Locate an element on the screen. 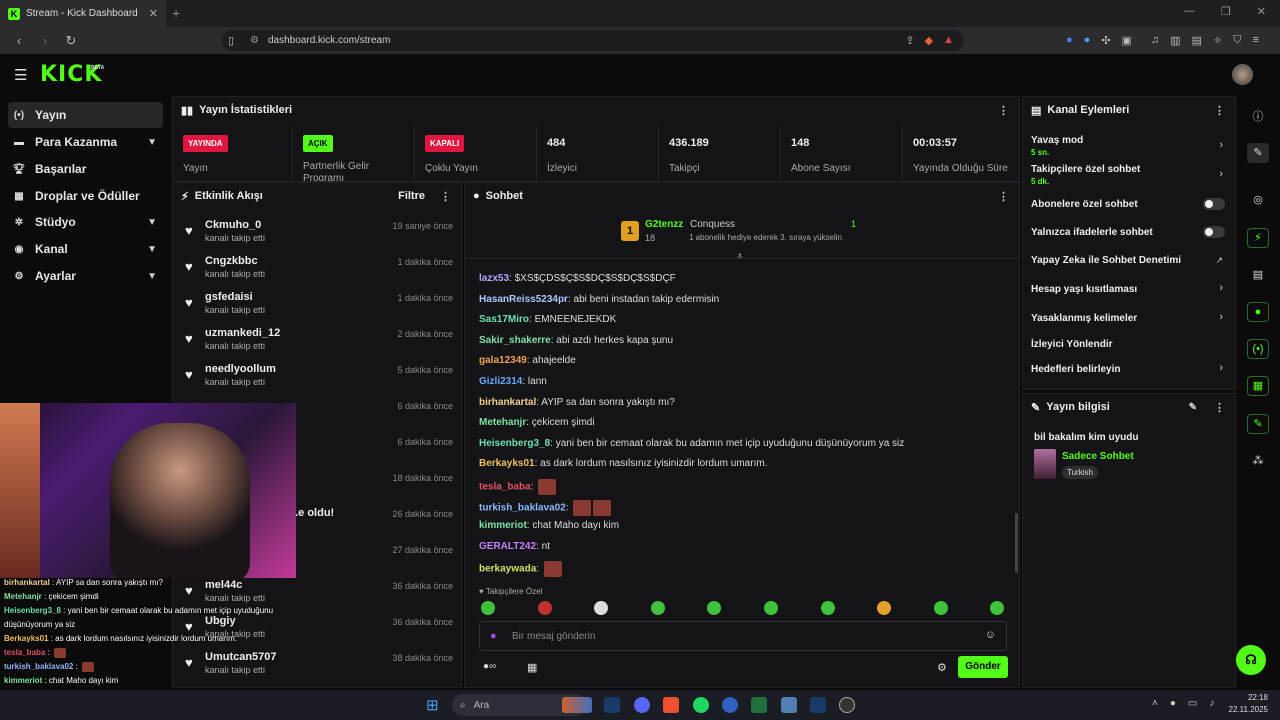 Image resolution: width=1280 pixels, height=720 pixels. menu-icon: ≡ is located at coordinates (1255, 40).